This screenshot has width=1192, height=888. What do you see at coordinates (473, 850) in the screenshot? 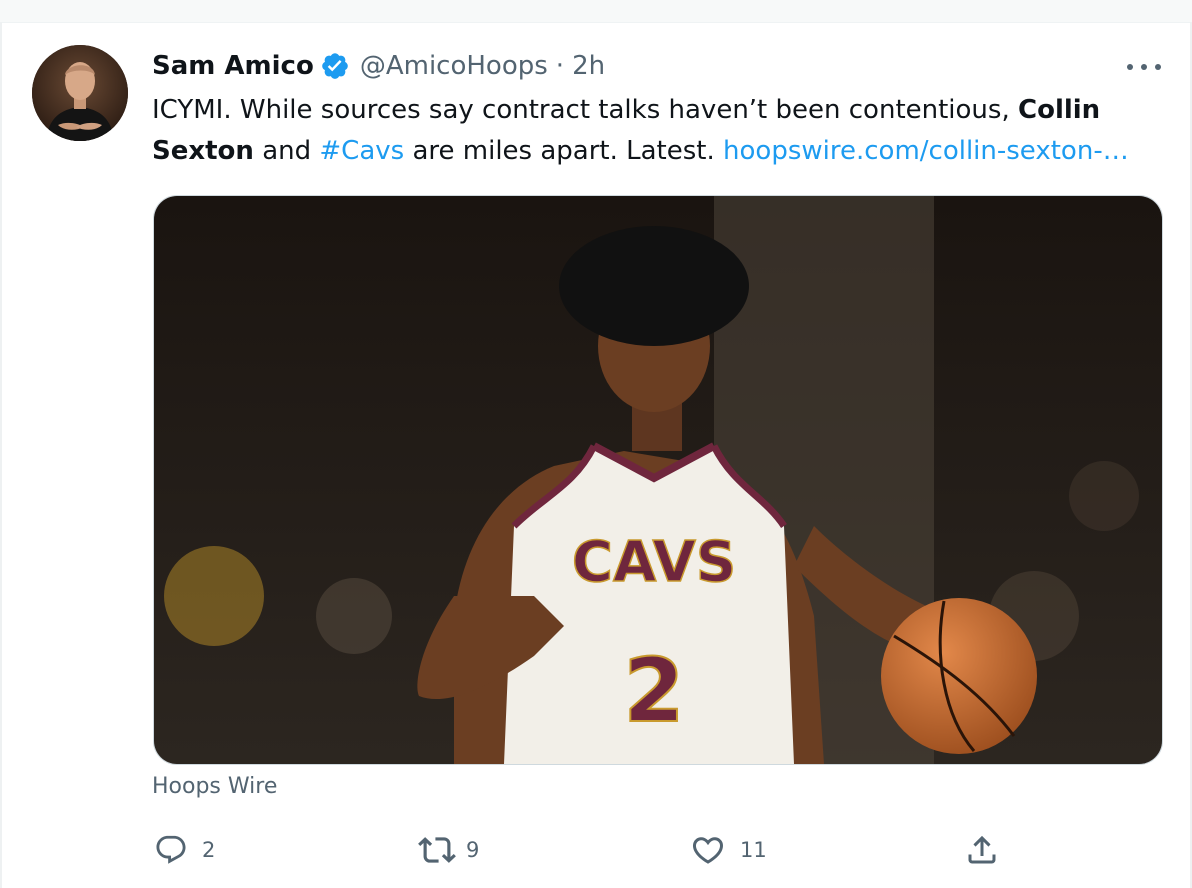
I see `retweet-count: 9` at bounding box center [473, 850].